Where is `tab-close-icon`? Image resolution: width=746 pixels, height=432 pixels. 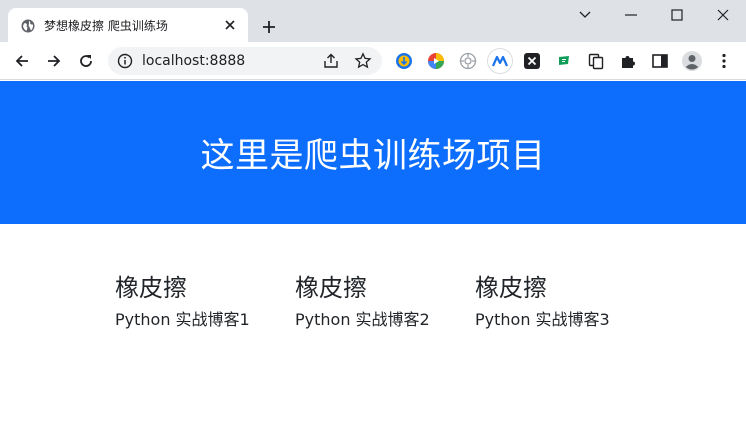
tab-close-icon is located at coordinates (230, 25).